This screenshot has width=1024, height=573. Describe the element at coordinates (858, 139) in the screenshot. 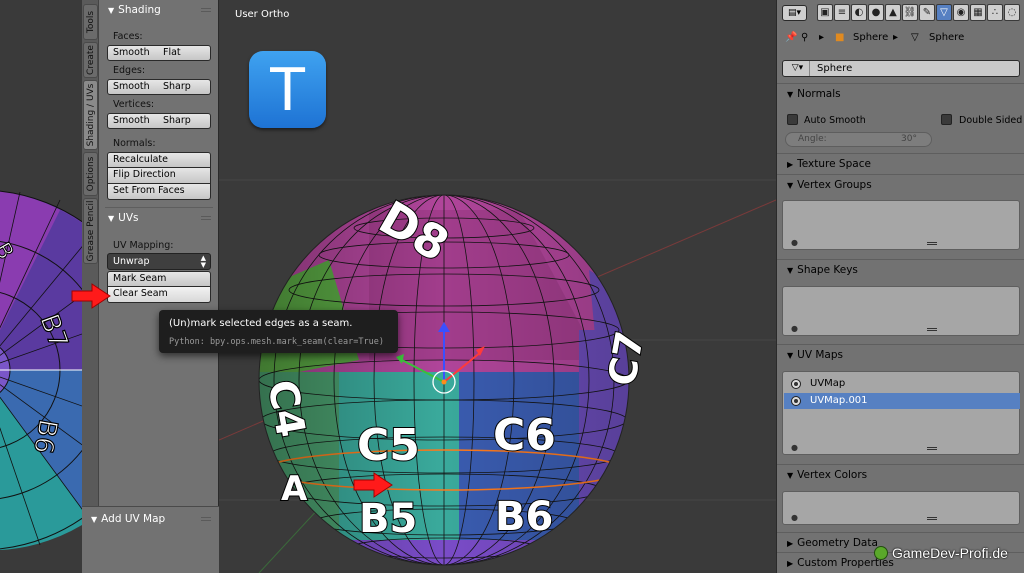

I see `angle-slider: Angle: 30°` at that location.